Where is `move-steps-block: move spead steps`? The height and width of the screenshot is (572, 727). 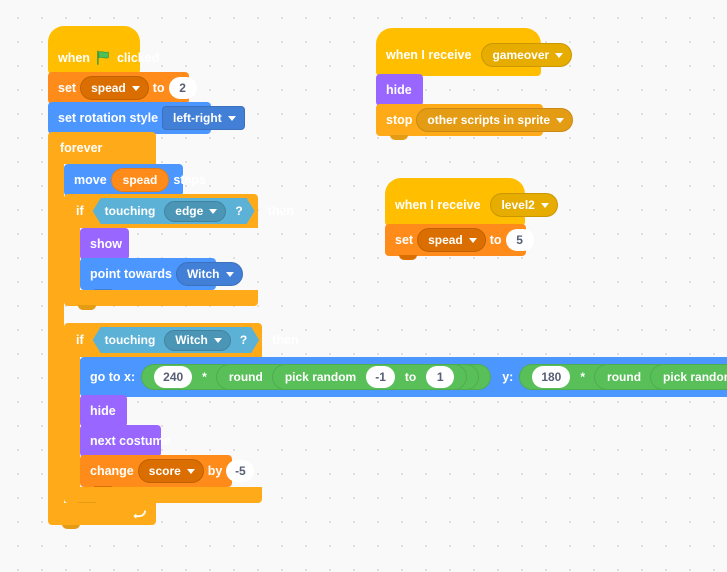
move-steps-block: move spead steps is located at coordinates (135, 182).